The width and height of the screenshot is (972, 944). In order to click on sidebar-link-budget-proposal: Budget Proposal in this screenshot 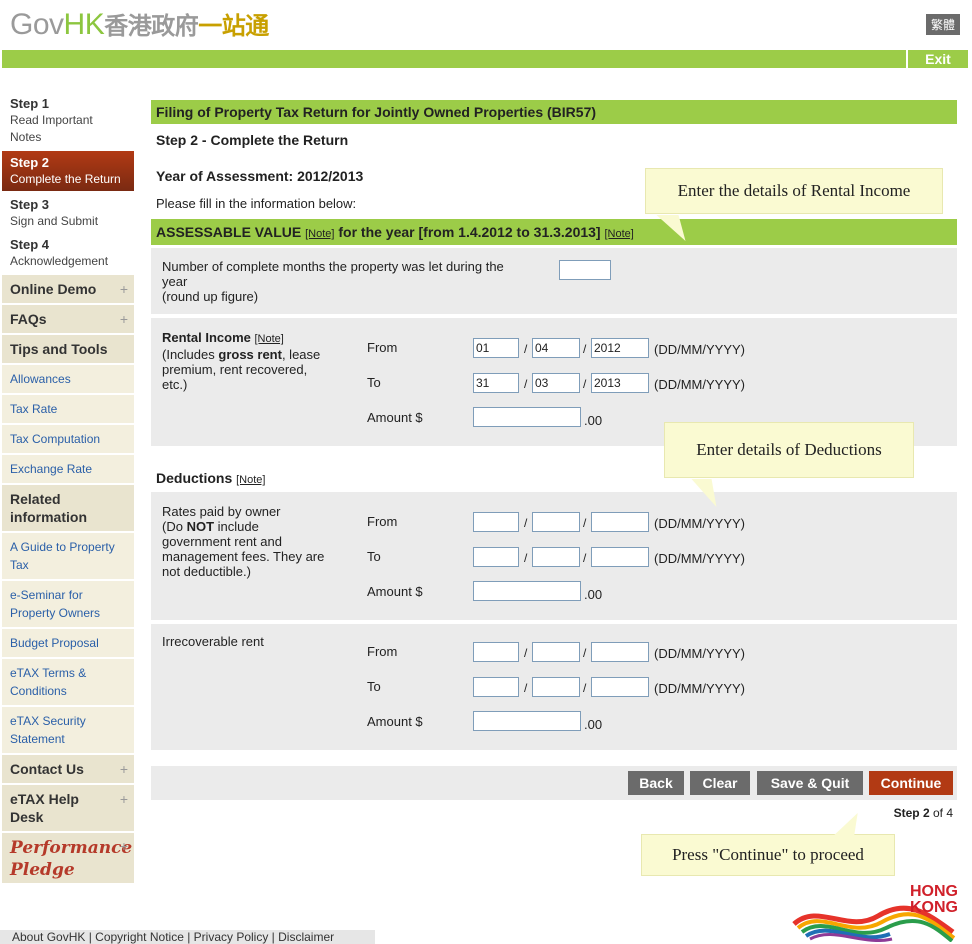, I will do `click(68, 642)`.